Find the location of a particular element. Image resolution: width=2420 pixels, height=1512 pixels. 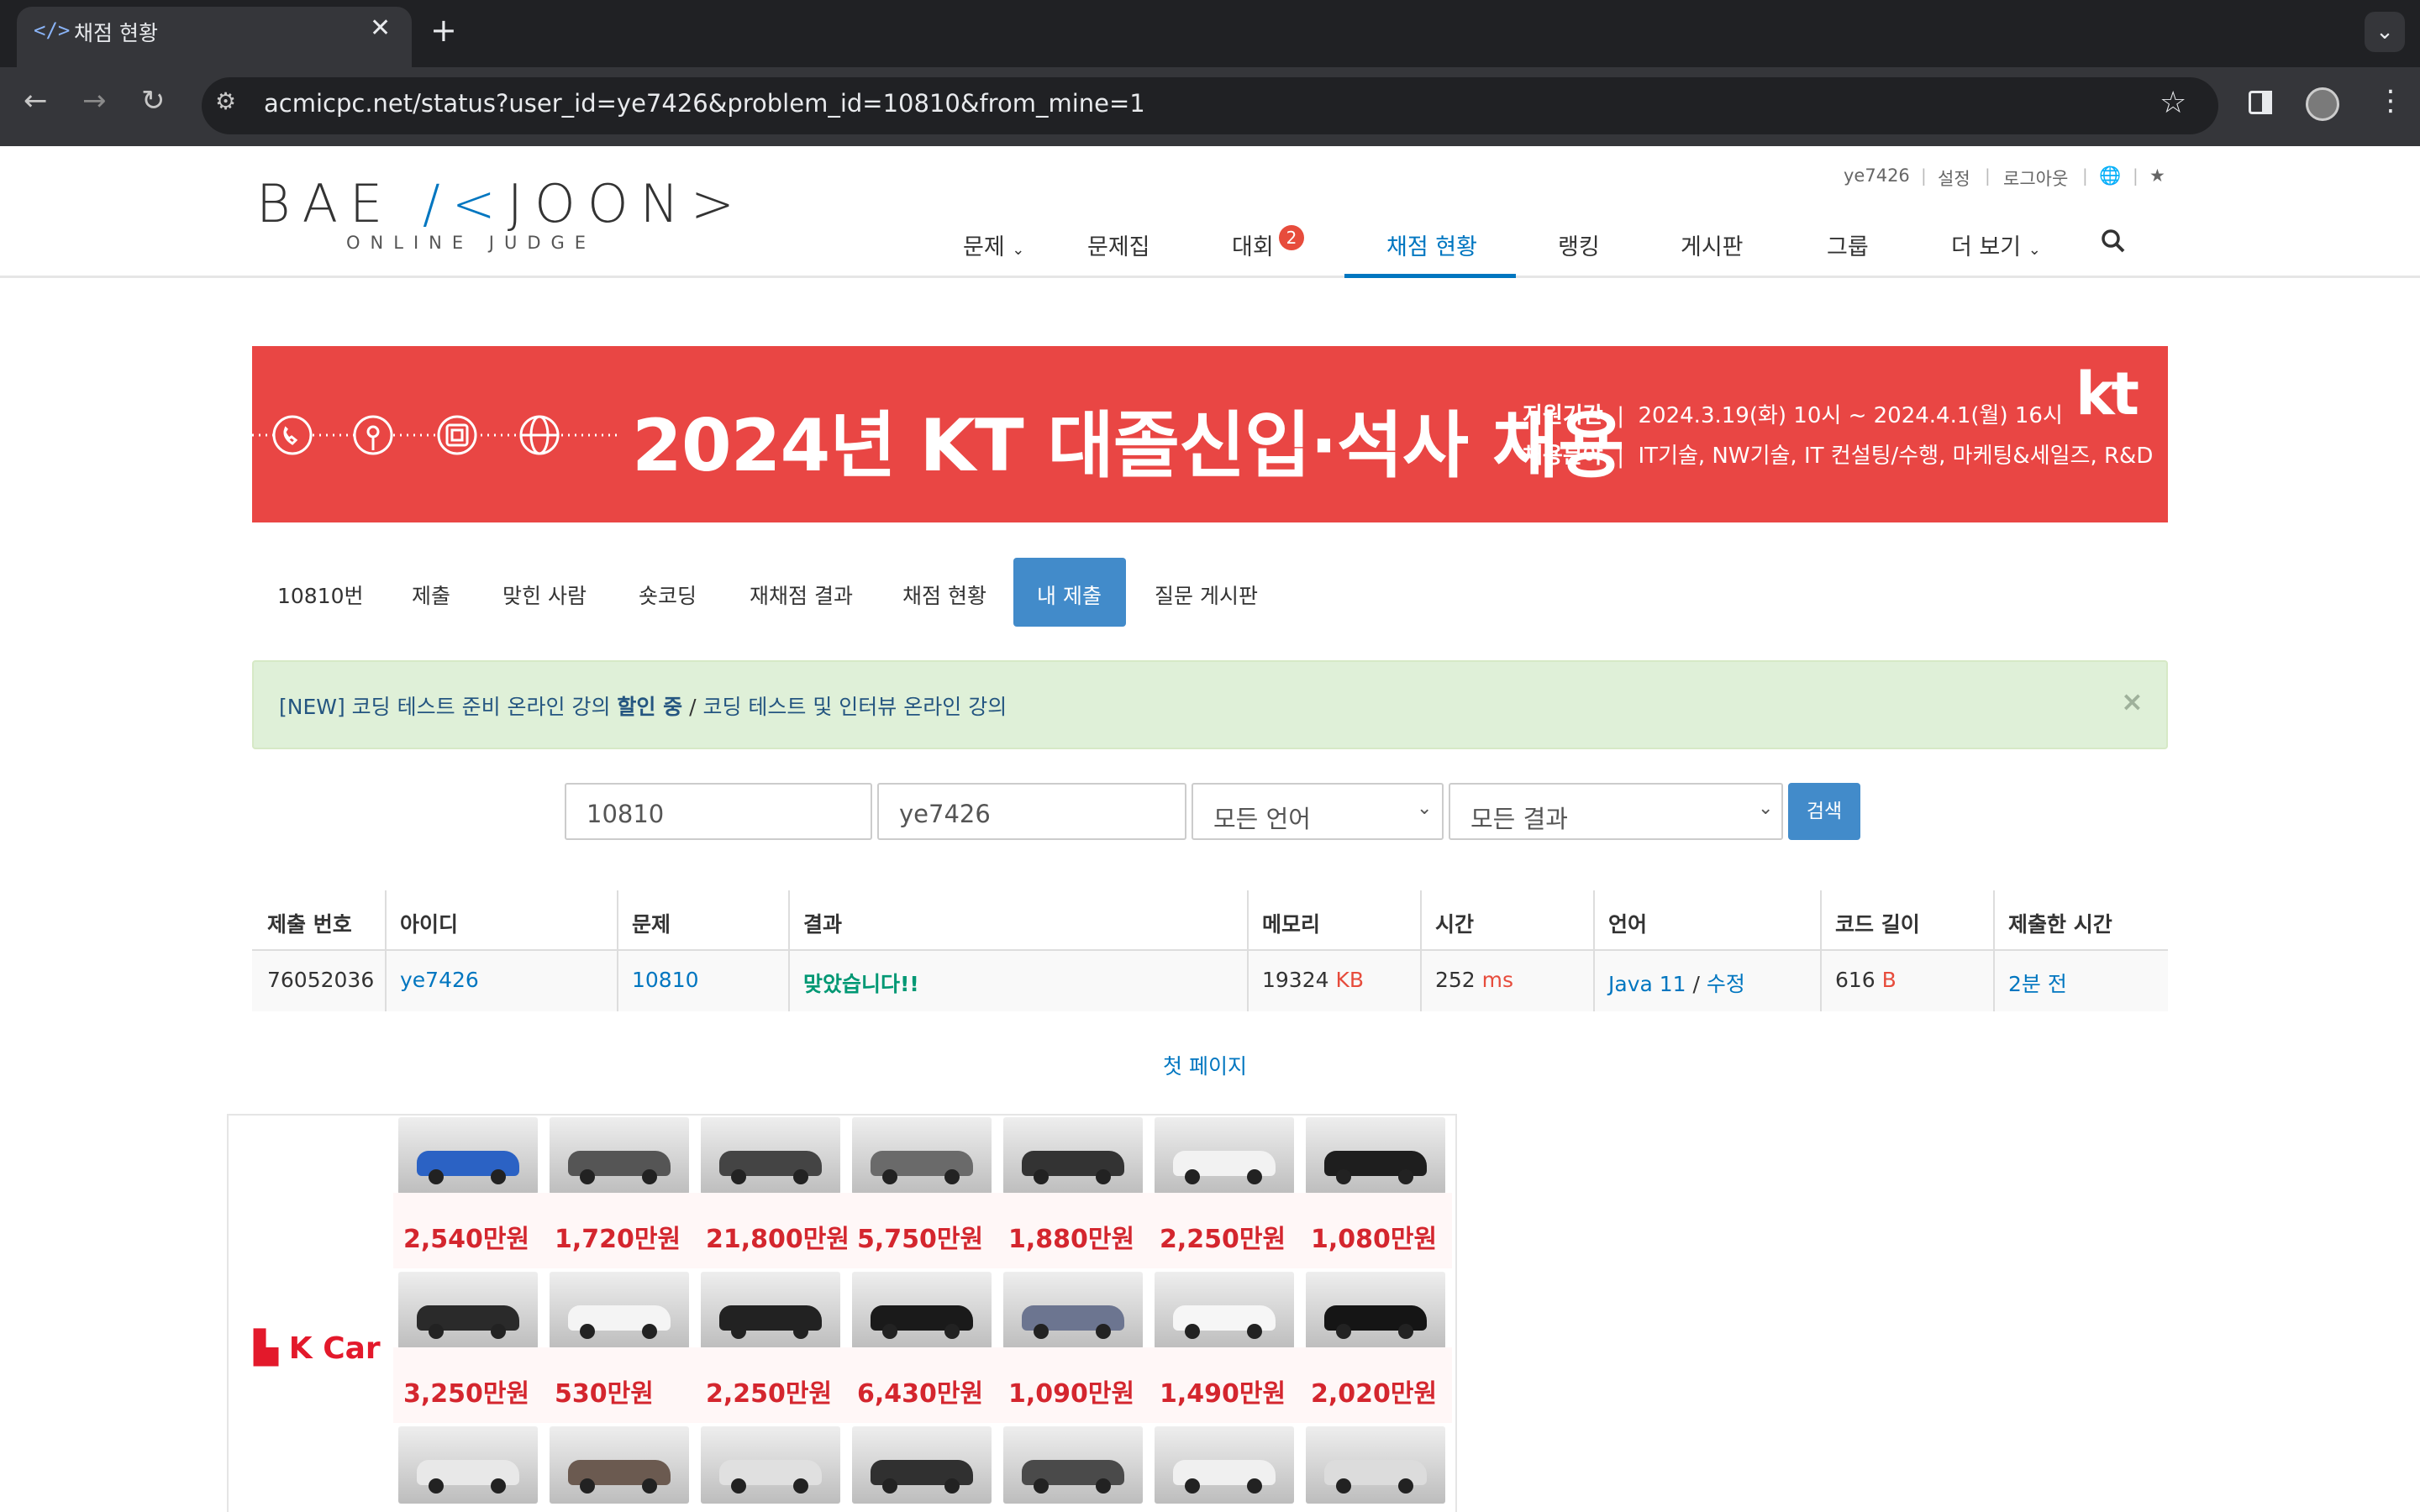

submitted-time-link: 2분 전 is located at coordinates (2038, 983).